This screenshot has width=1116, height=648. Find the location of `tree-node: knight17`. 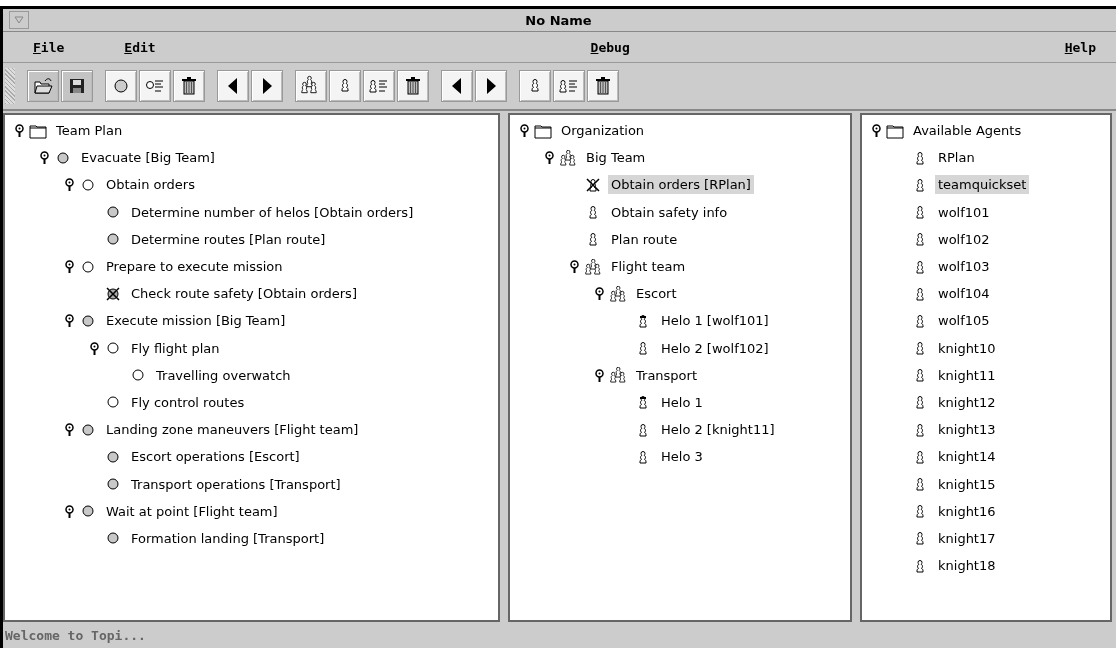

tree-node: knight17 is located at coordinates (967, 538).